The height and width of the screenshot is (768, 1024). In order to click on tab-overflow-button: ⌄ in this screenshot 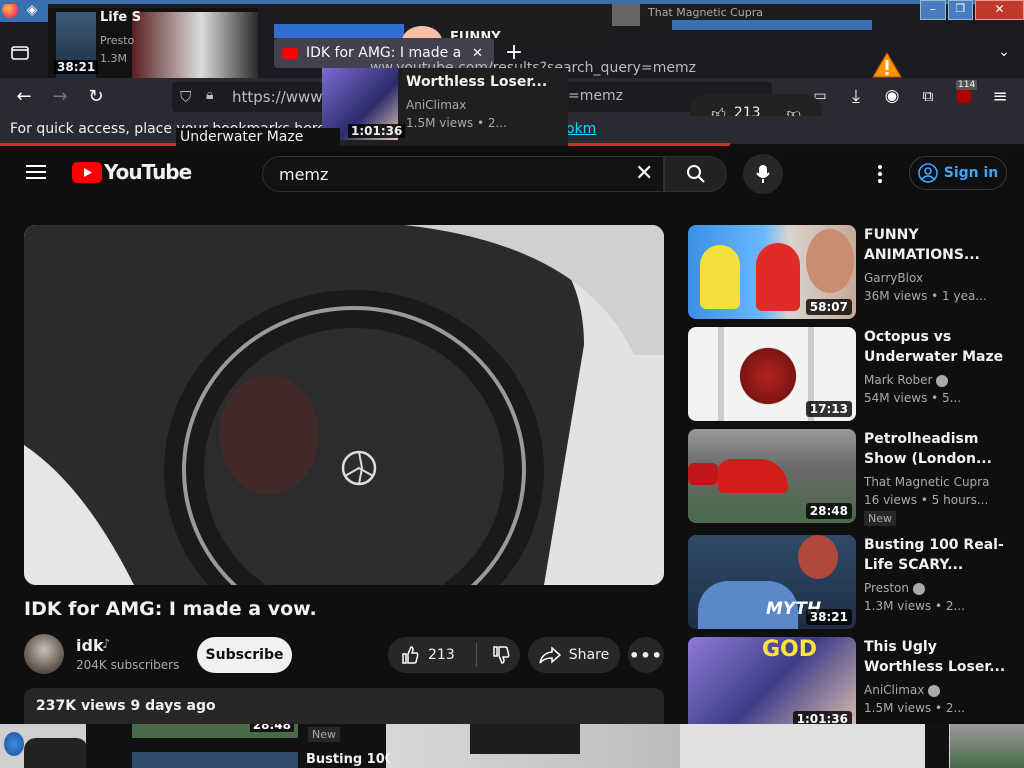, I will do `click(1004, 52)`.